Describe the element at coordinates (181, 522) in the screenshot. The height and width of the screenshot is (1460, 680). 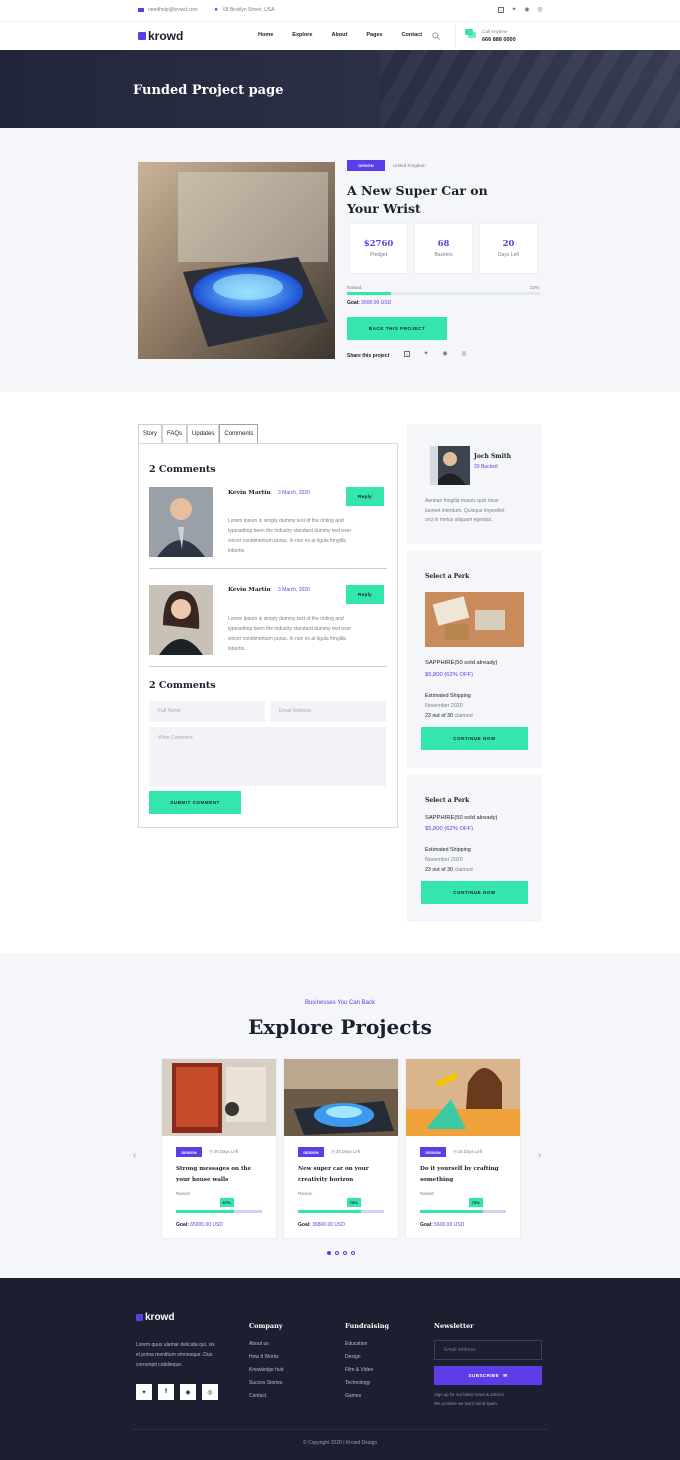
I see `commenter-avatar` at that location.